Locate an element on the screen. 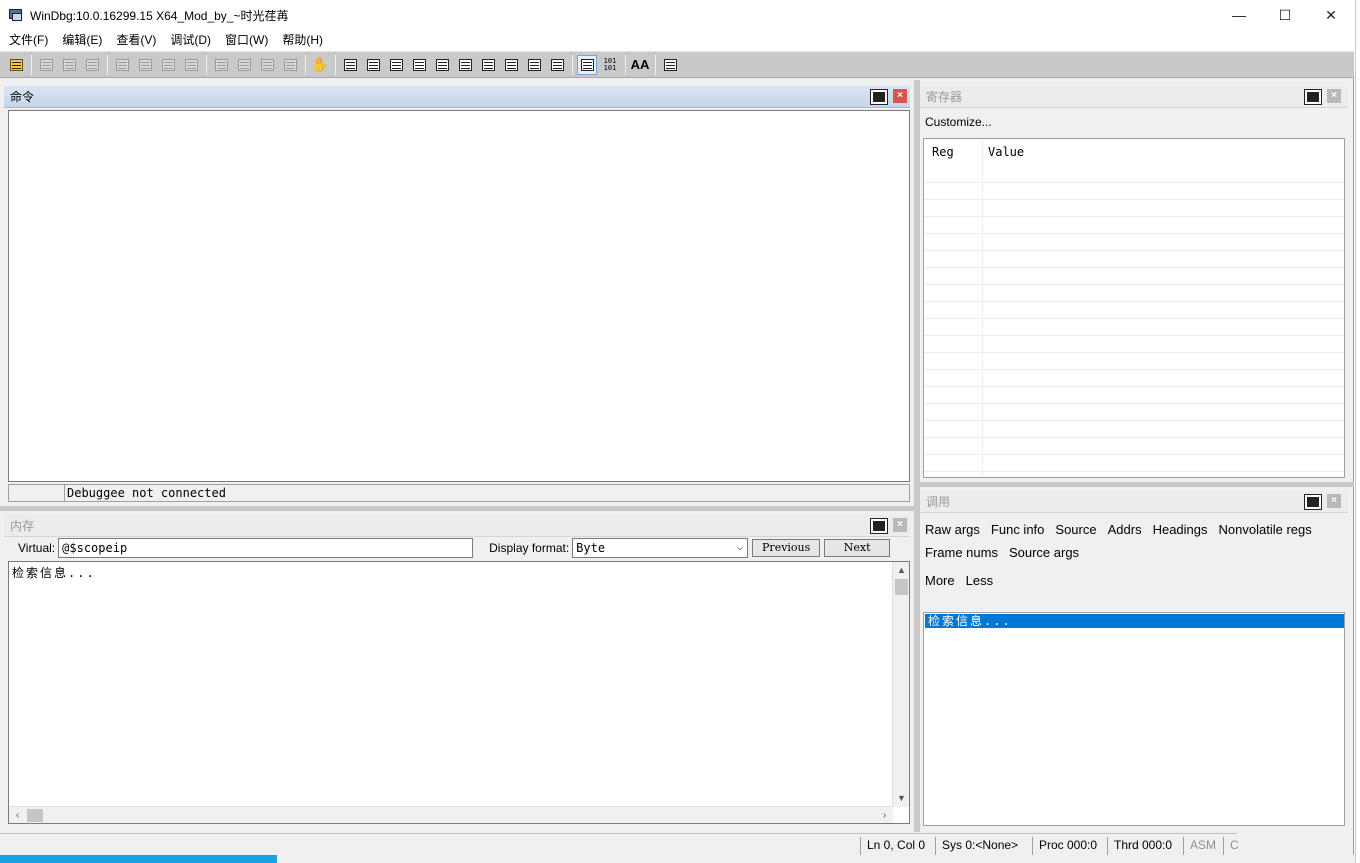 The image size is (1360, 863). memory-horizontal-scrollbar: ‹ › is located at coordinates (451, 814).